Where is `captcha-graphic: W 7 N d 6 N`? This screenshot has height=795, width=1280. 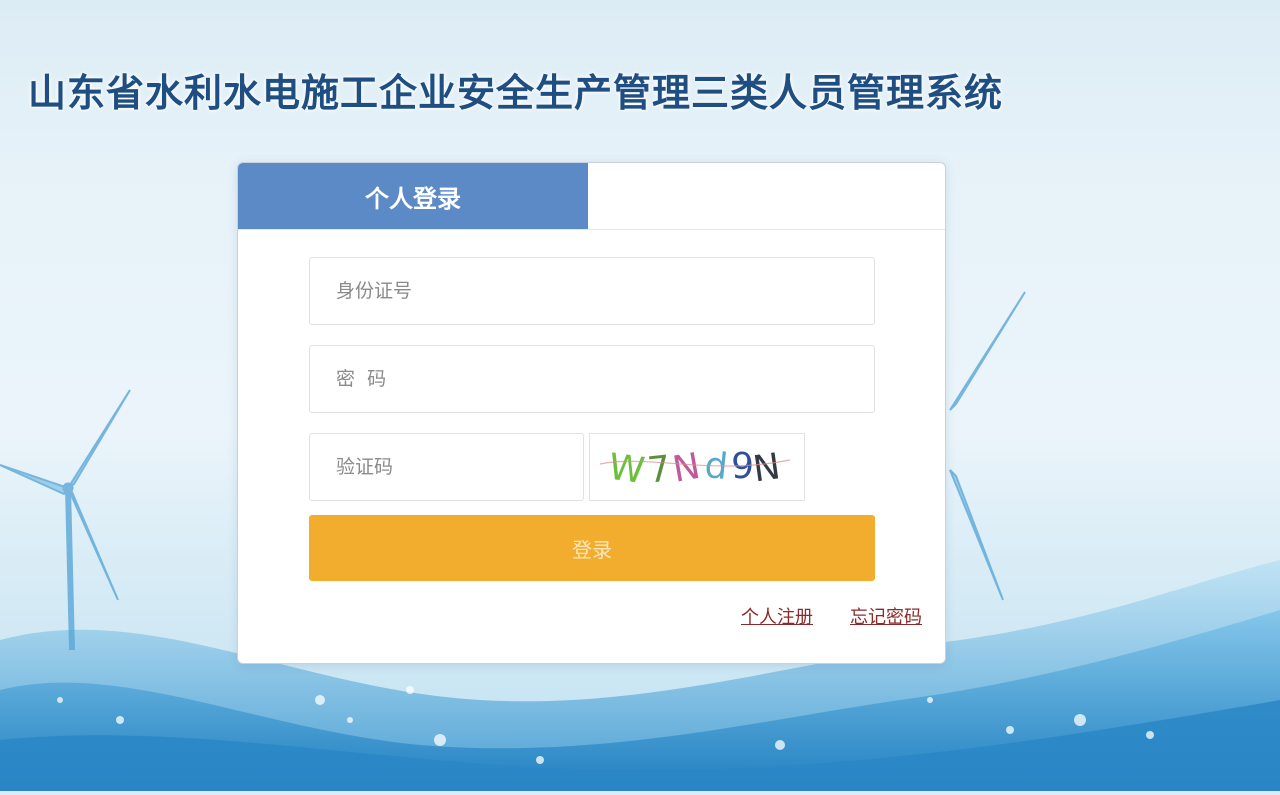 captcha-graphic: W 7 N d 6 N is located at coordinates (695, 468).